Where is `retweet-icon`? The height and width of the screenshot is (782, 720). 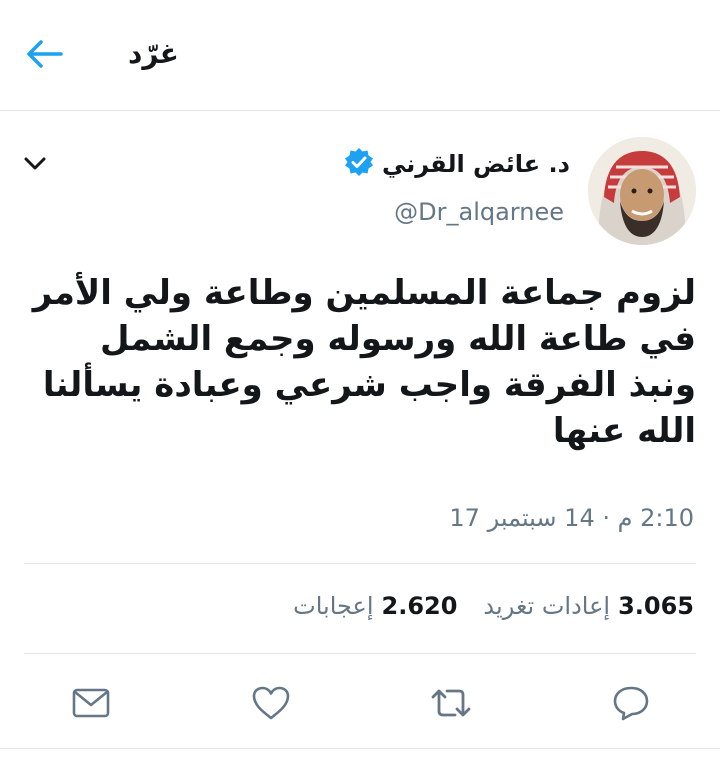
retweet-icon is located at coordinates (451, 705).